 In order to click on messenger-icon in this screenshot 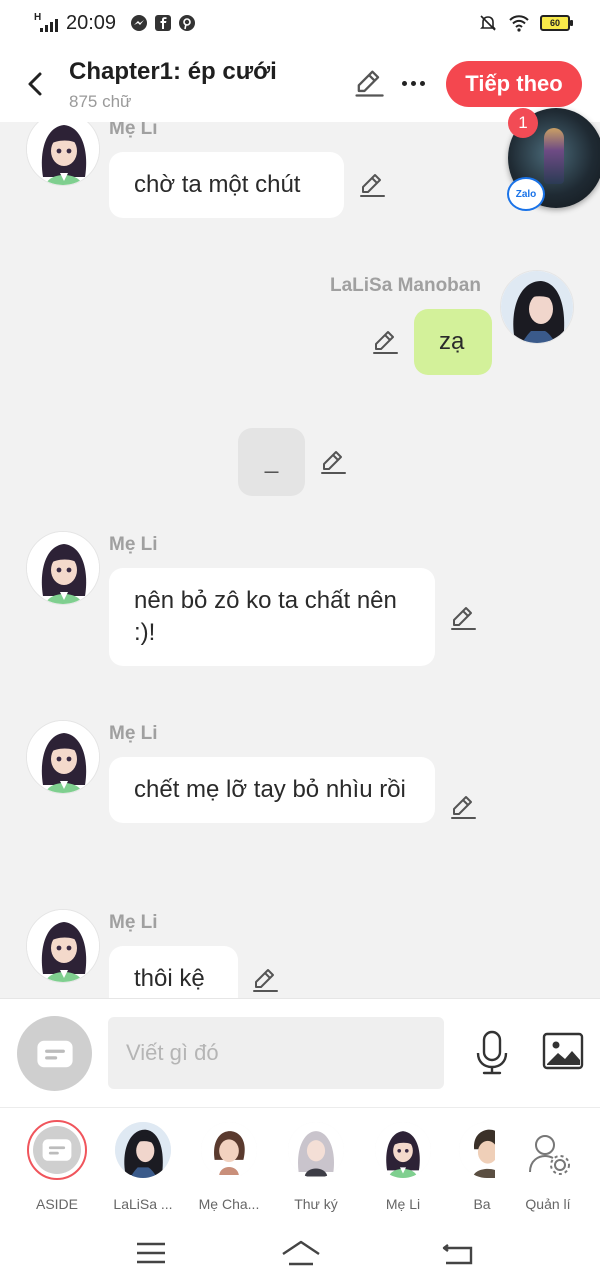, I will do `click(139, 23)`.